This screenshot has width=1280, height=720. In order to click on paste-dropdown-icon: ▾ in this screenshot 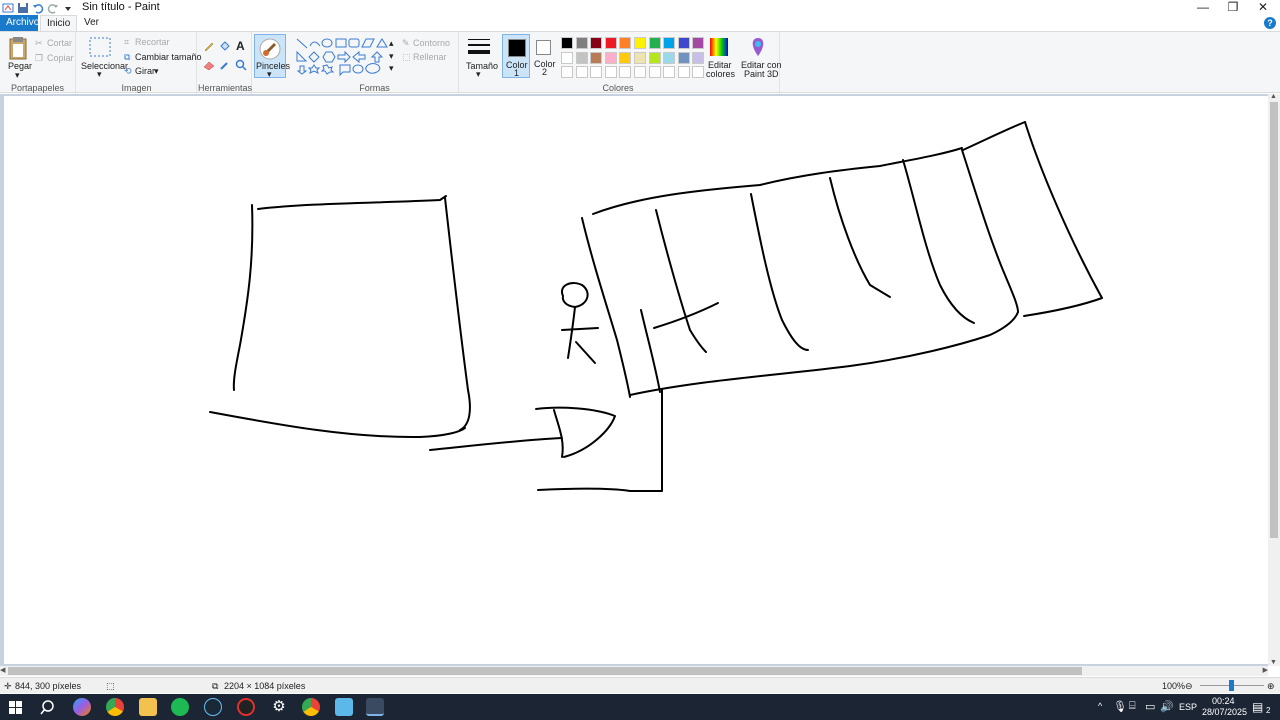, I will do `click(17, 75)`.